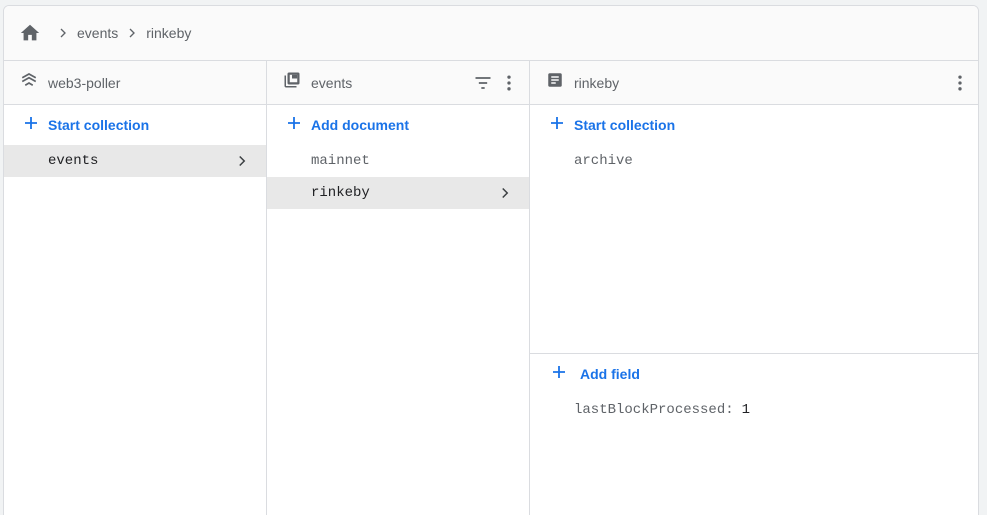 Image resolution: width=987 pixels, height=515 pixels. Describe the element at coordinates (398, 193) in the screenshot. I see `document-item-rinkeby: rinkeby` at that location.